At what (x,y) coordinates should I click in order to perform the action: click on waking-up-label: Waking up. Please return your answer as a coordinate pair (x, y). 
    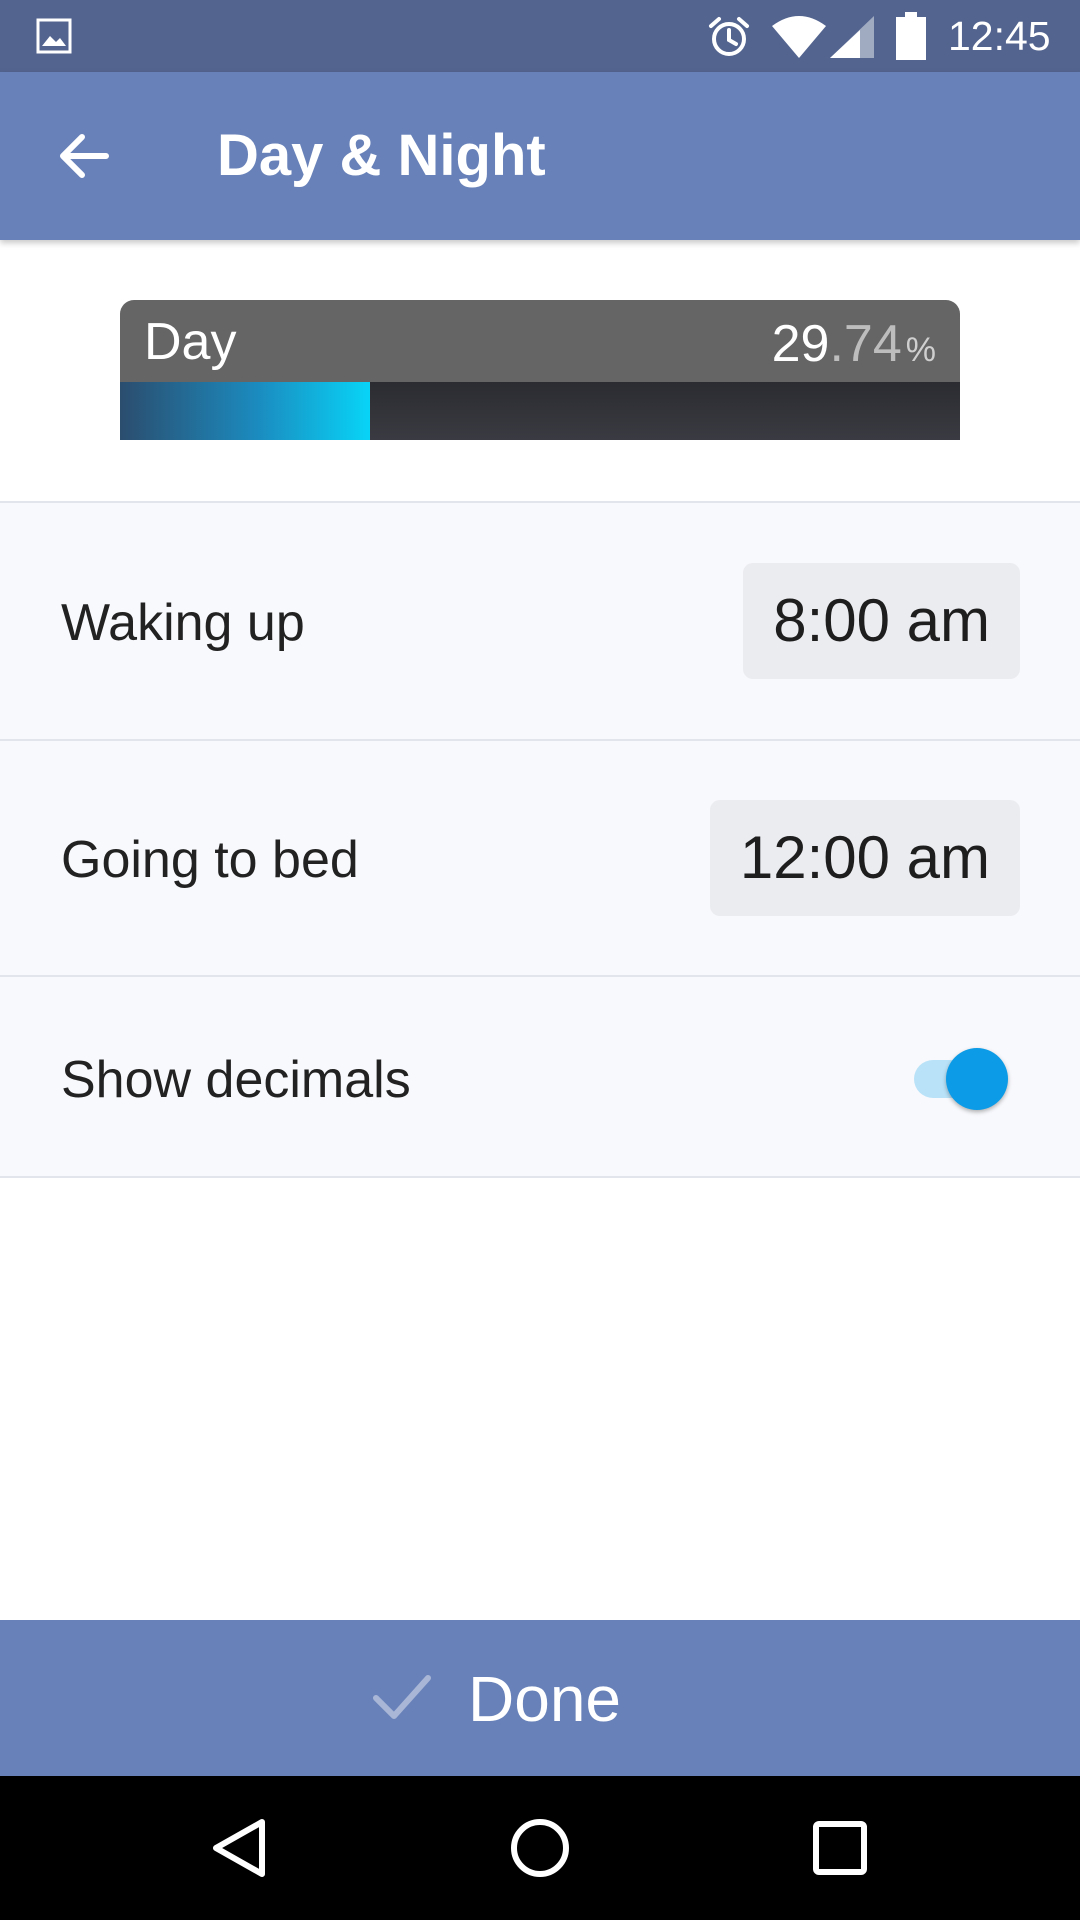
    Looking at the image, I should click on (183, 623).